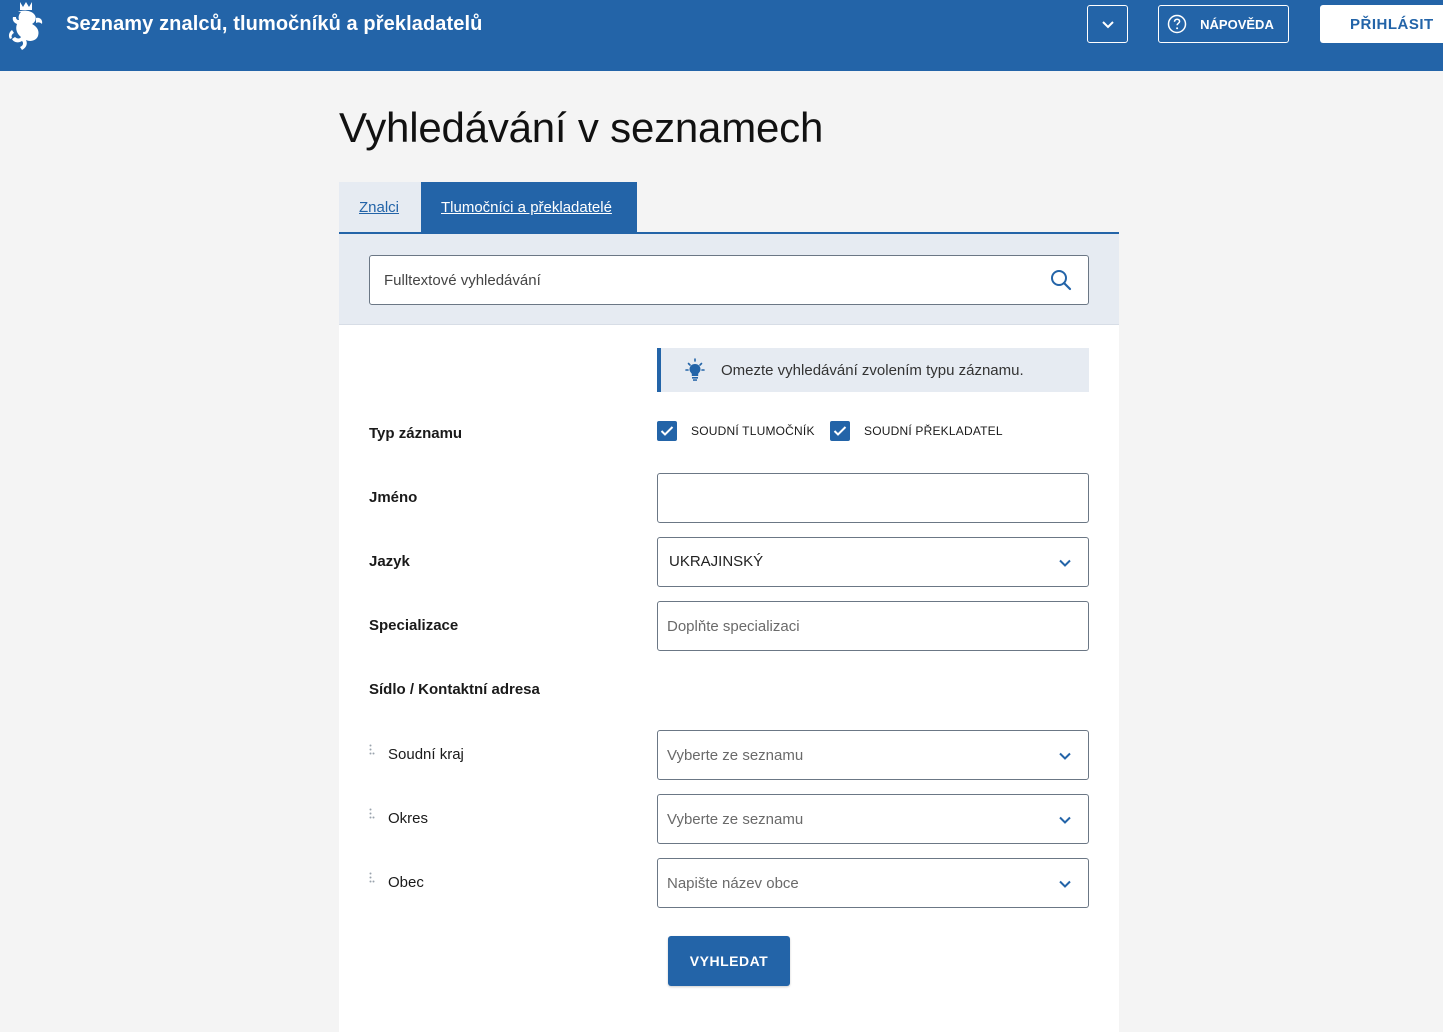 This screenshot has height=1032, width=1443. Describe the element at coordinates (873, 819) in the screenshot. I see `district-select: Vyberte ze seznamu` at that location.